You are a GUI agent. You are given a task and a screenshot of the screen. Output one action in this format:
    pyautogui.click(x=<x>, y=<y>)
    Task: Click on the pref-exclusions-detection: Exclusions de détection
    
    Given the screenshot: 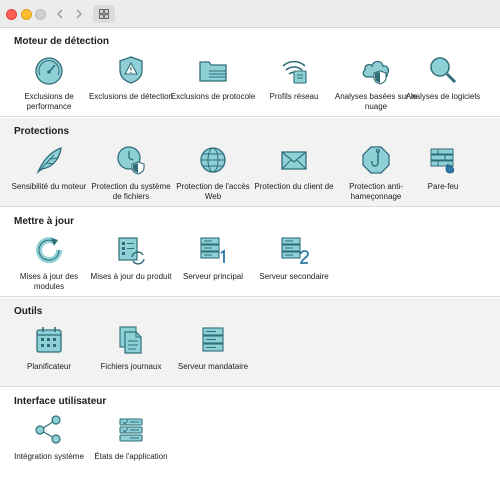 What is the action you would take?
    pyautogui.click(x=131, y=77)
    